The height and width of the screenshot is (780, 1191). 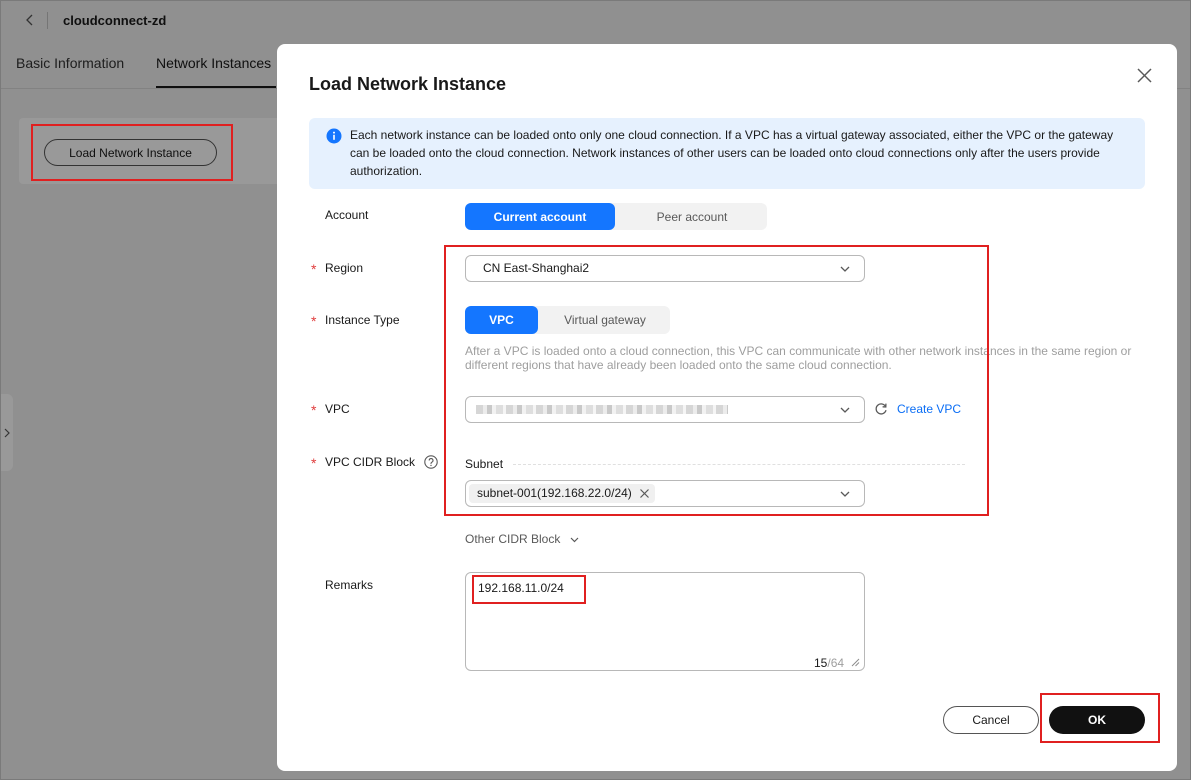 What do you see at coordinates (540, 216) in the screenshot?
I see `current-account-option: Current account` at bounding box center [540, 216].